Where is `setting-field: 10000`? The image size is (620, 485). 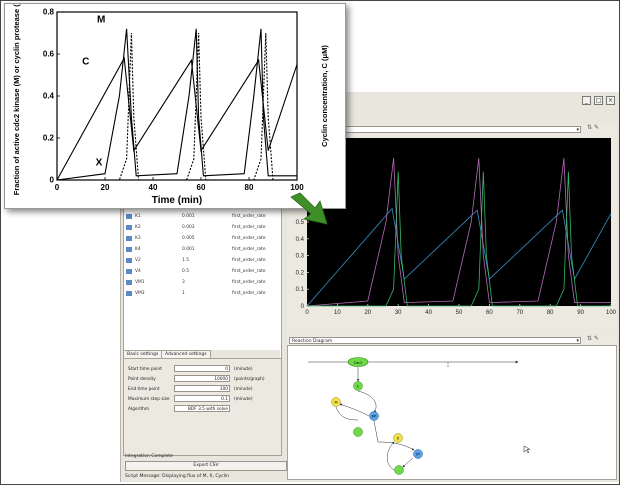
setting-field: 10000 is located at coordinates (202, 378).